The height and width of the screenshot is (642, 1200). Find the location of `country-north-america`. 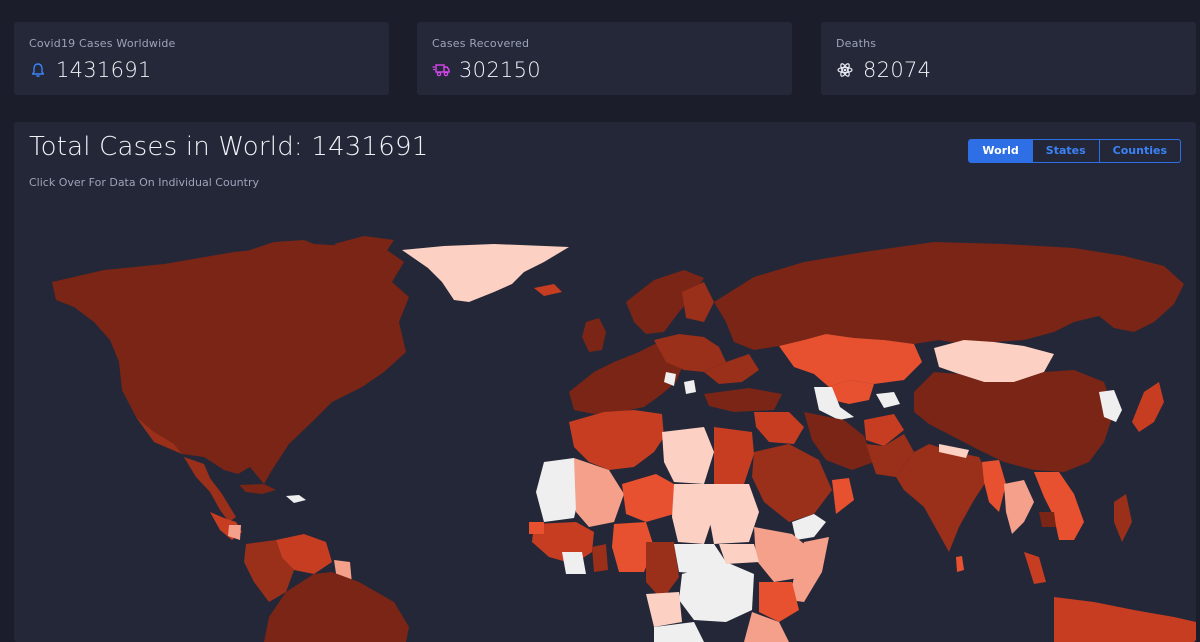

country-north-america is located at coordinates (230, 364).